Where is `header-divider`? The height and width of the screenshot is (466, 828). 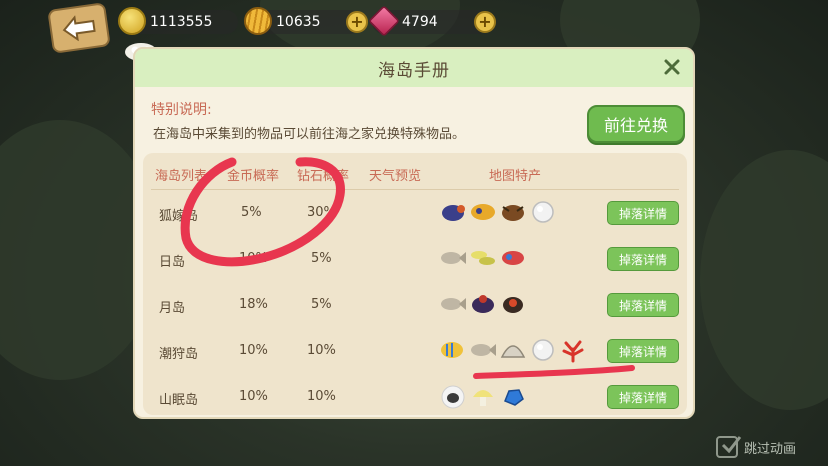 header-divider is located at coordinates (415, 189).